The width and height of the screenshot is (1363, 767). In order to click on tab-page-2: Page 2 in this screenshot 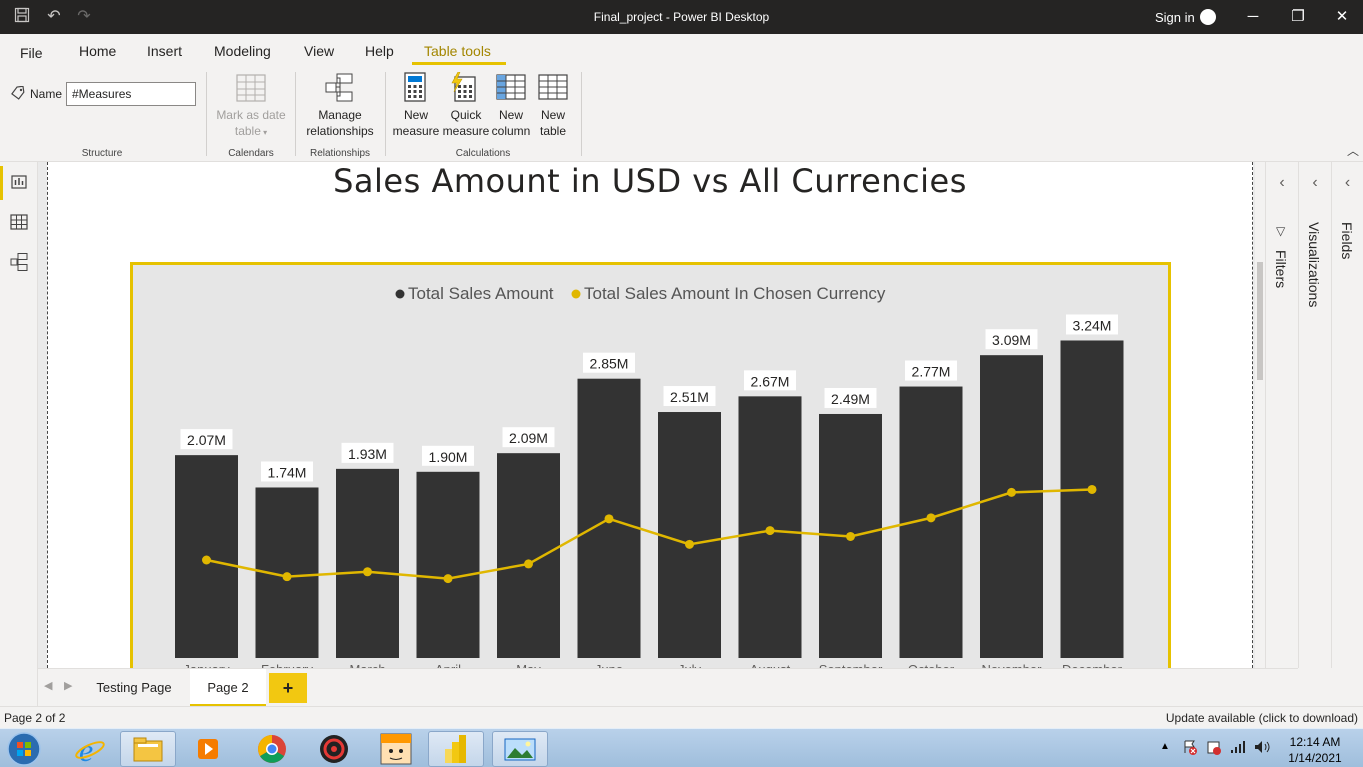, I will do `click(228, 687)`.